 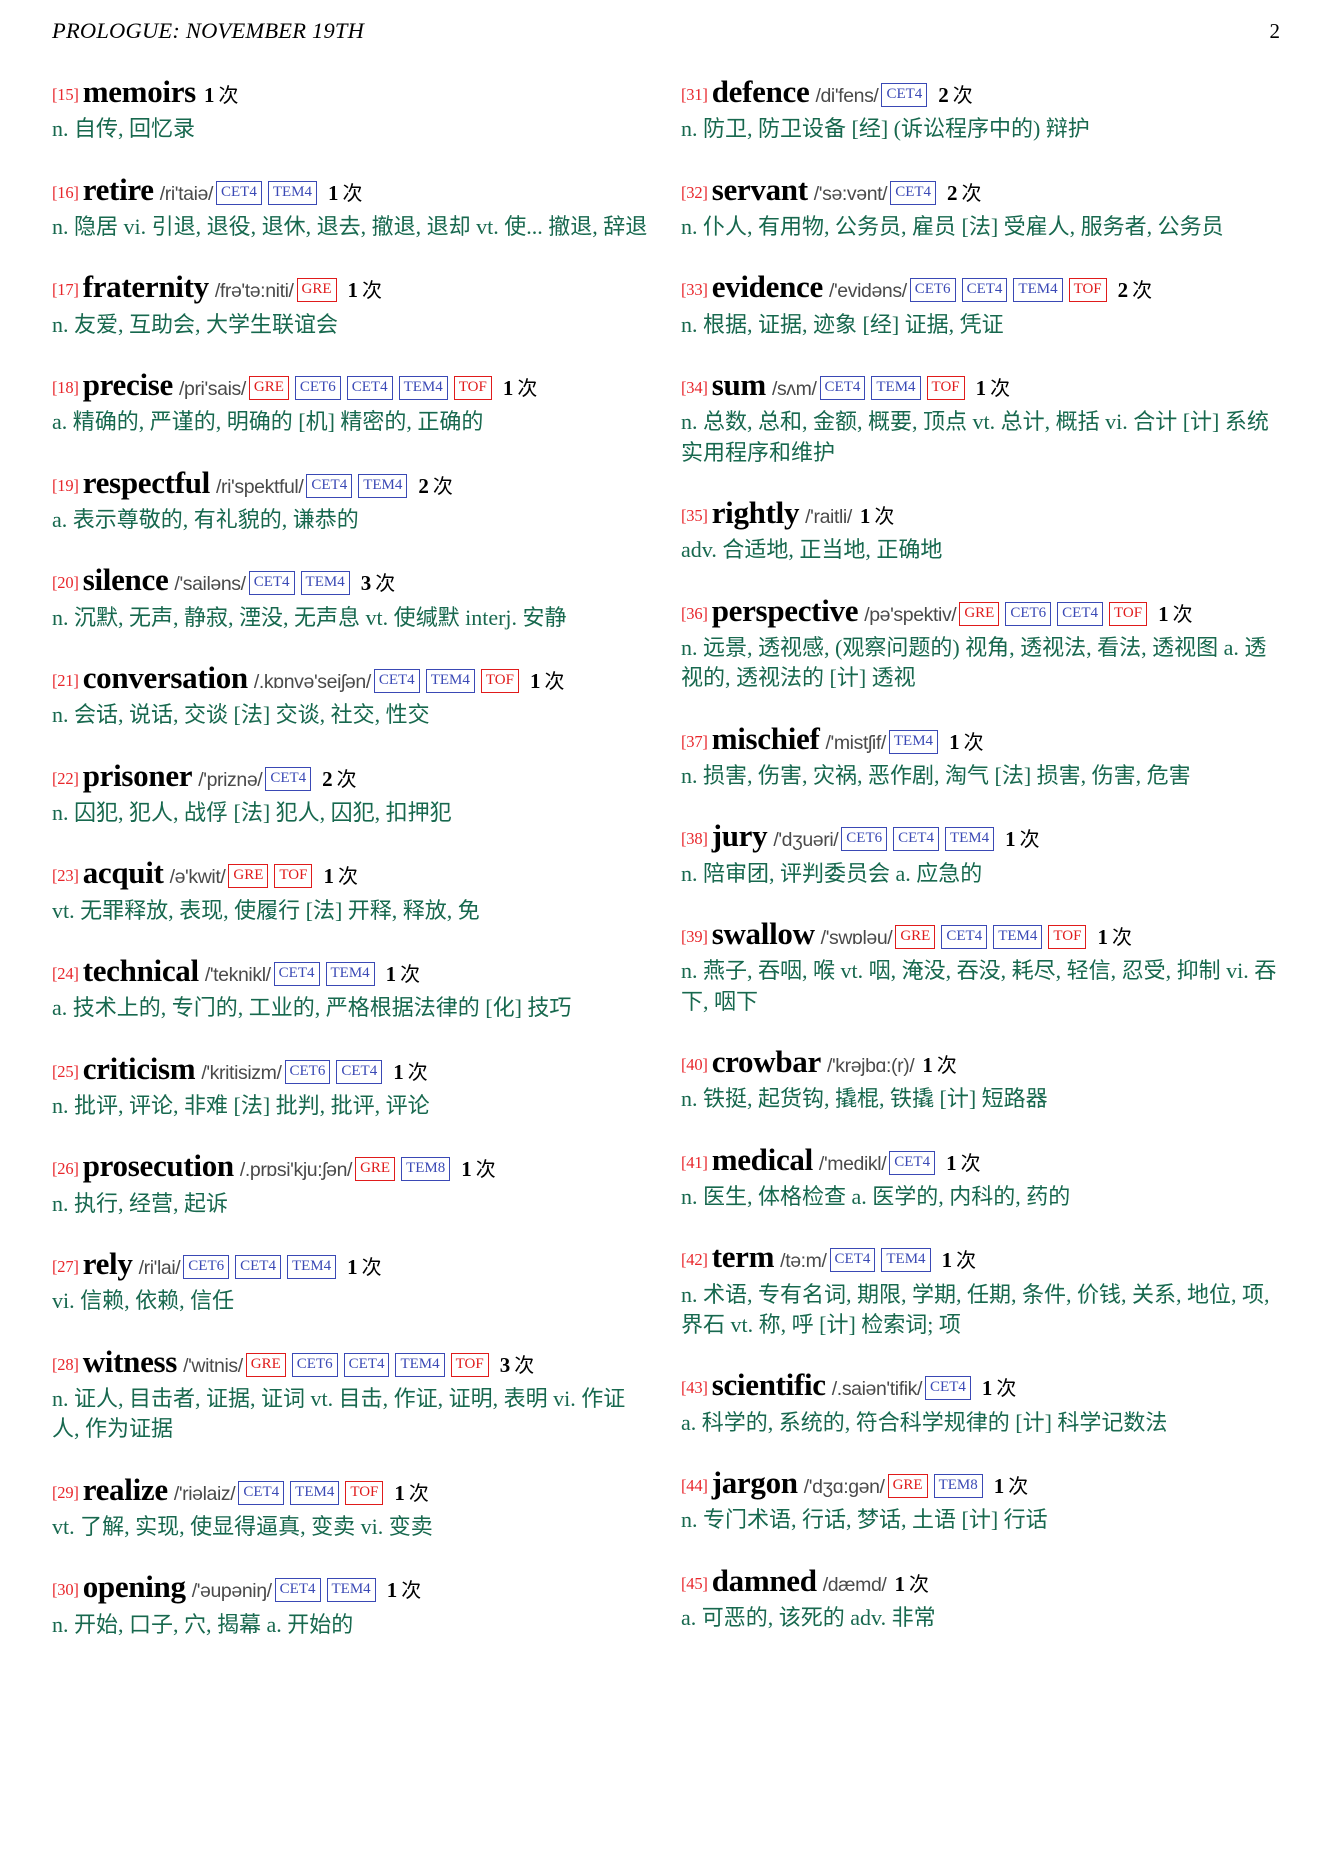 What do you see at coordinates (125, 1489) in the screenshot?
I see `entry-word: realize` at bounding box center [125, 1489].